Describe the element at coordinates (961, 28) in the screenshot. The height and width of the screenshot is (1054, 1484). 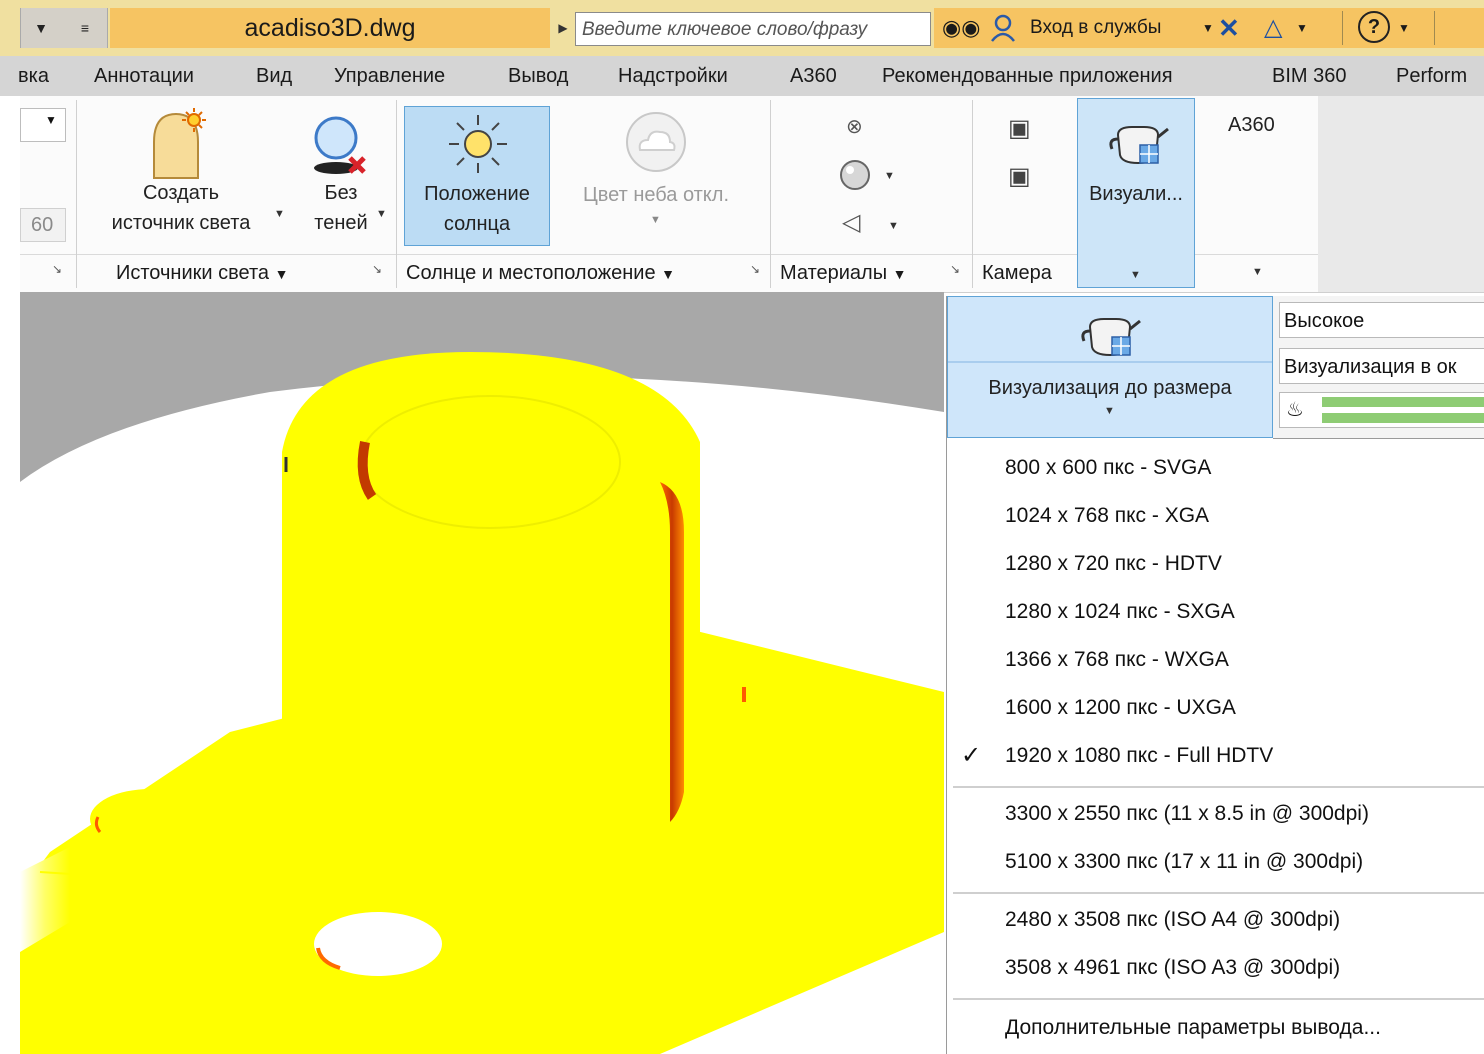
I see `binoculars-search-icon: ◉◉` at that location.